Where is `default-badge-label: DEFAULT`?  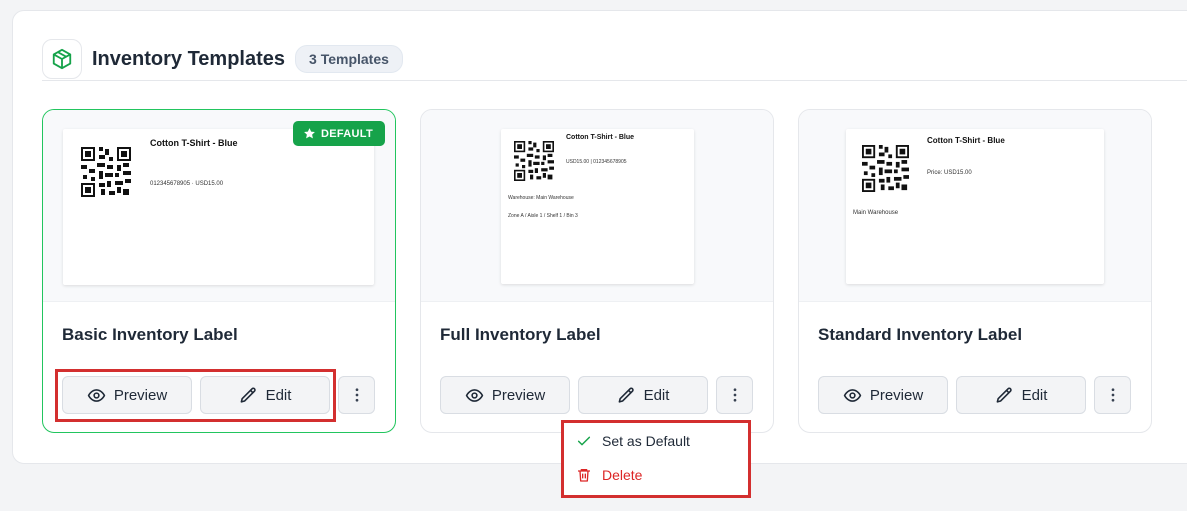
default-badge-label: DEFAULT is located at coordinates (346, 133).